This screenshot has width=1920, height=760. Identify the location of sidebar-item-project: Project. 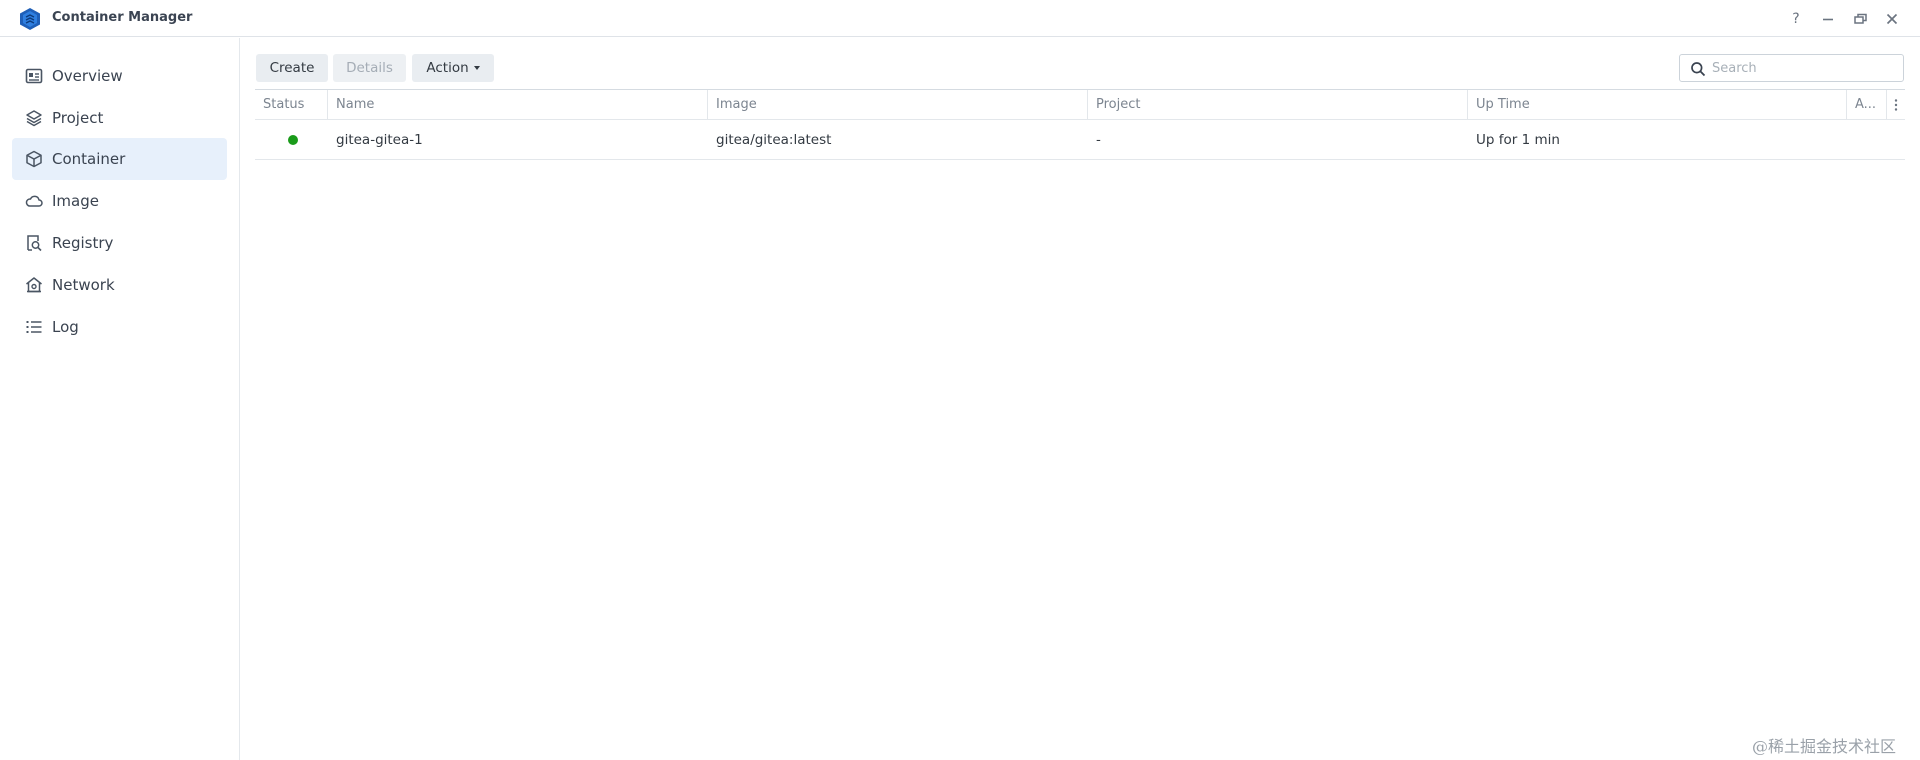
(119, 118).